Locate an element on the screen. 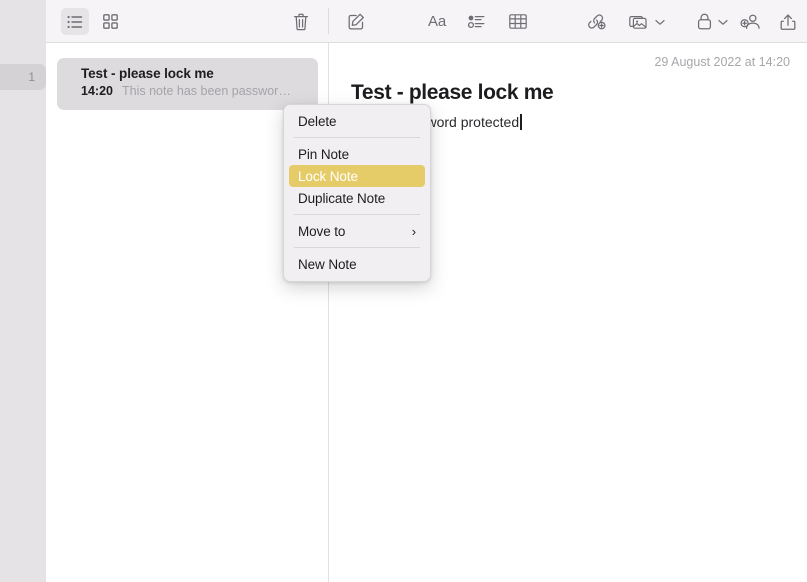 The width and height of the screenshot is (807, 582). list-view-icon is located at coordinates (75, 22).